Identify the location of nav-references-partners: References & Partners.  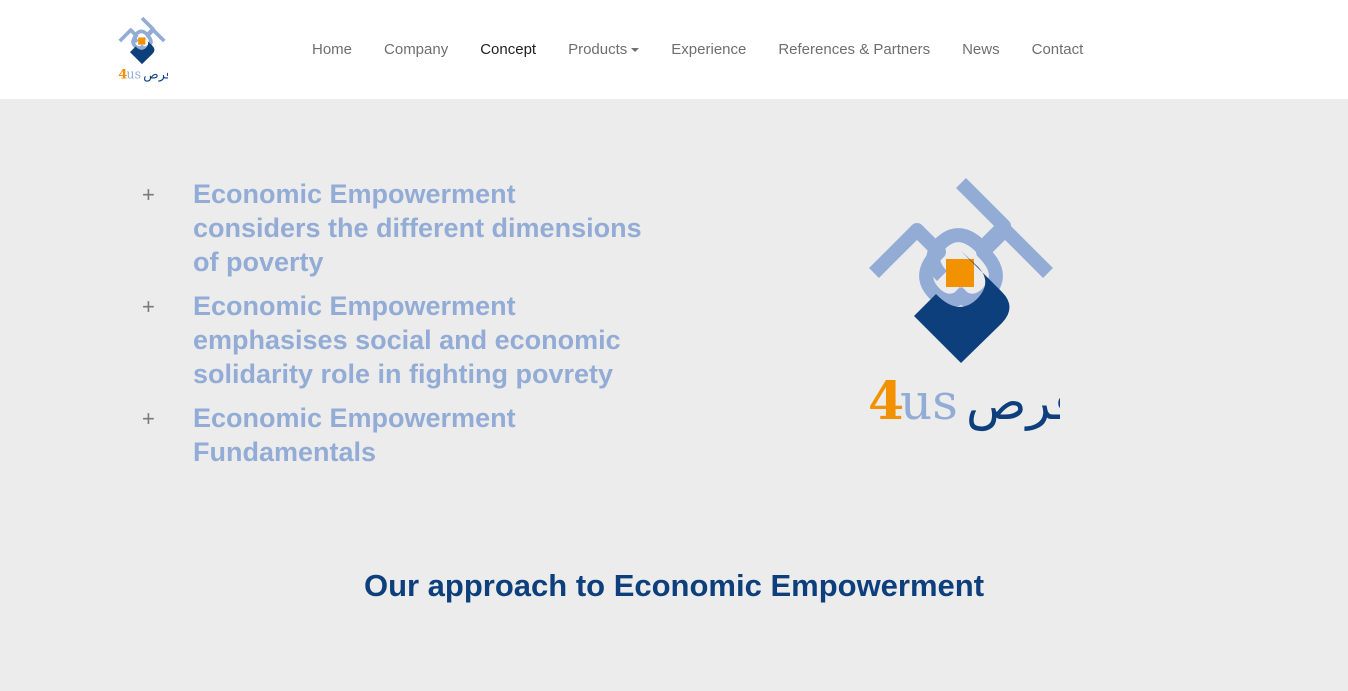
(854, 49).